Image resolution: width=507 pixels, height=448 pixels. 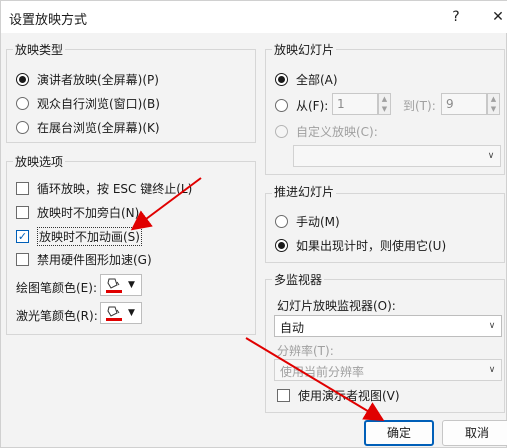 What do you see at coordinates (57, 316) in the screenshot?
I see `laser-color-label: 激光笔颜色(R):` at bounding box center [57, 316].